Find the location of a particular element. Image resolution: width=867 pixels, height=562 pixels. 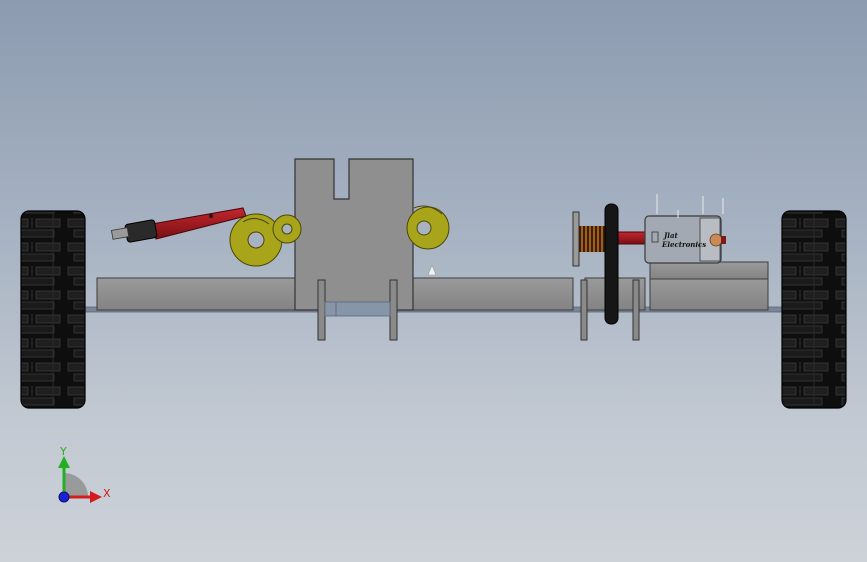

motor-label-brand: Jlat is located at coordinates (670, 235).